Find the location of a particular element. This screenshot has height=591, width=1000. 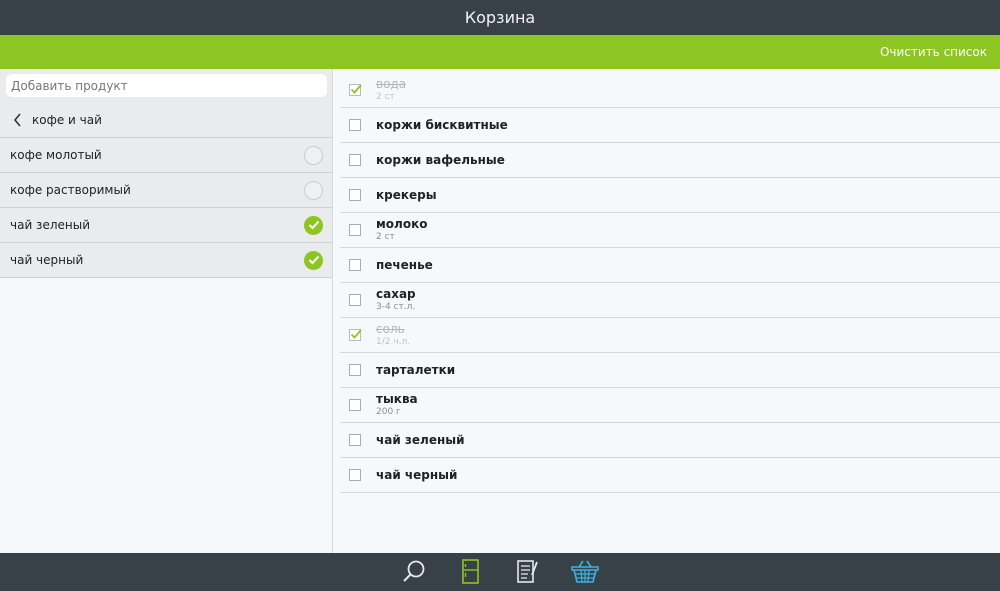

item-name: тарталетки is located at coordinates (416, 370).